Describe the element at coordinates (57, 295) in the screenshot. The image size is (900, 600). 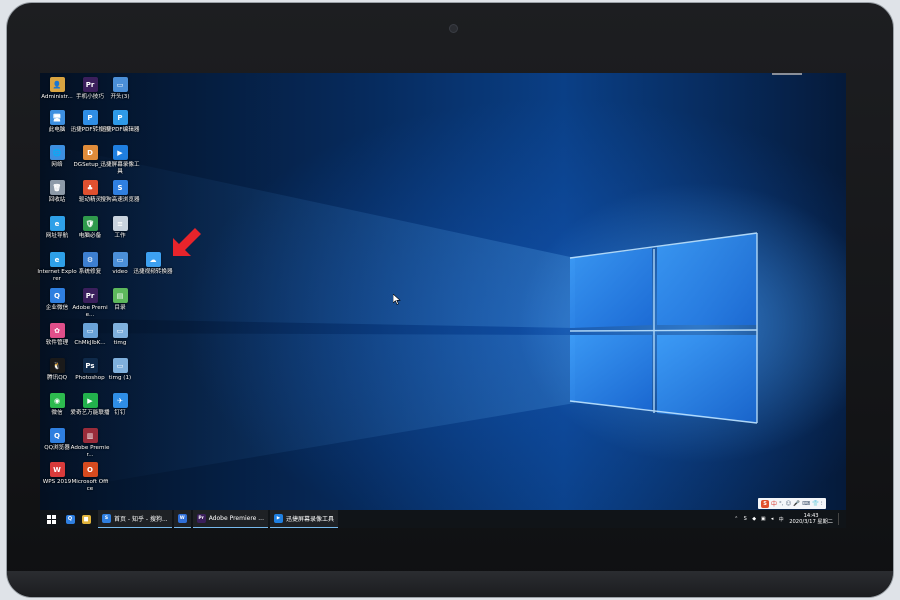
I see `wecom-icon: Q` at that location.